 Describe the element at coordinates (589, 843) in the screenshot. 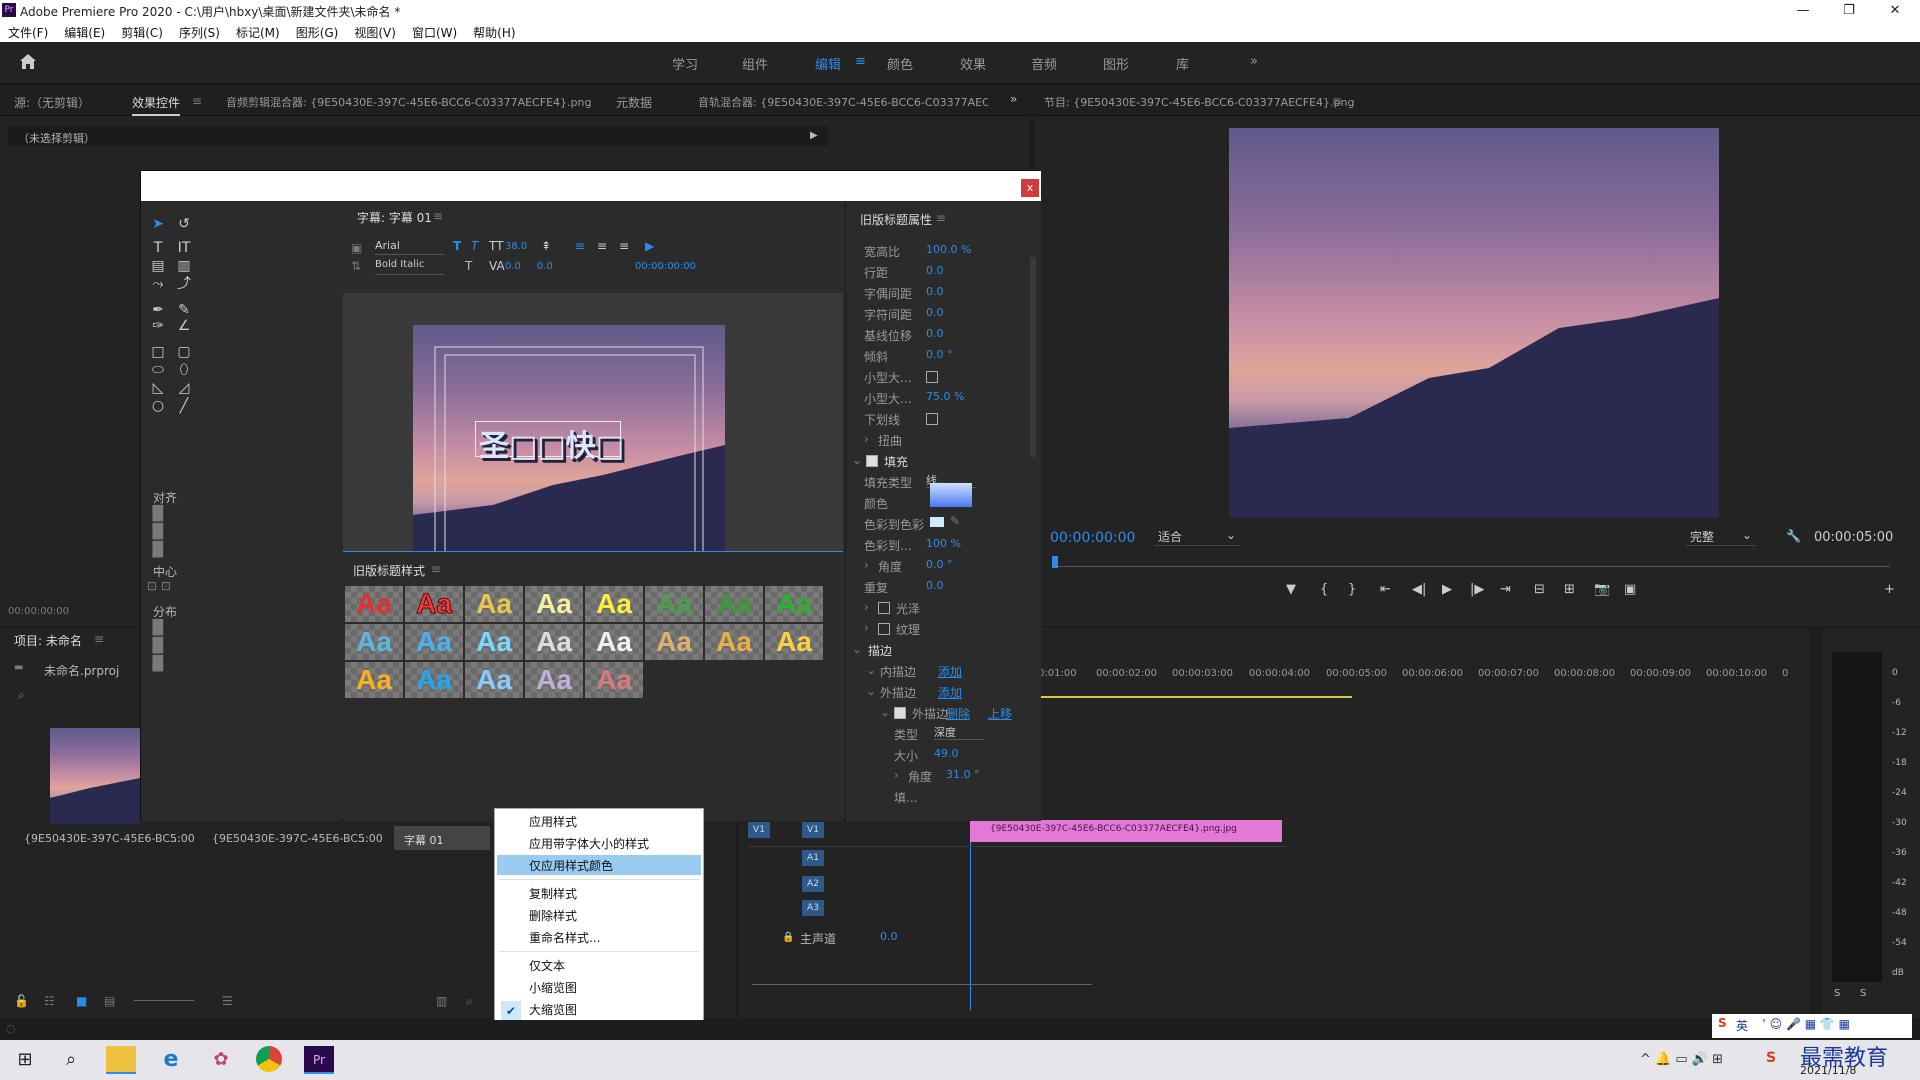

I see `menu-item-apply-style-with-font-size: 应用带字体大小的样式` at that location.